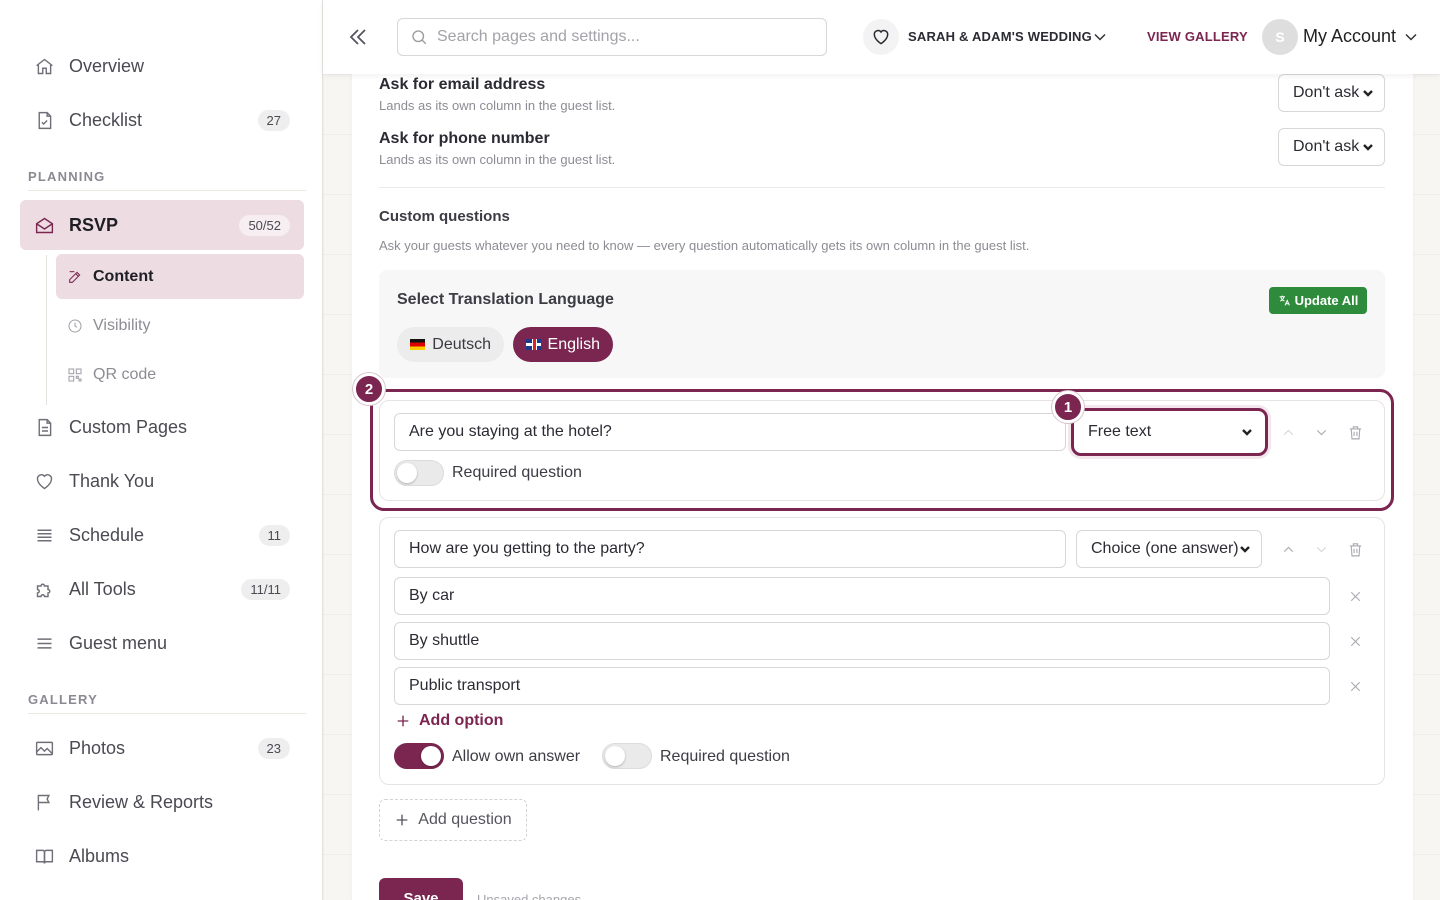 The image size is (1440, 900). What do you see at coordinates (730, 432) in the screenshot?
I see `question-1-text-input: Are you staying at the hotel?` at bounding box center [730, 432].